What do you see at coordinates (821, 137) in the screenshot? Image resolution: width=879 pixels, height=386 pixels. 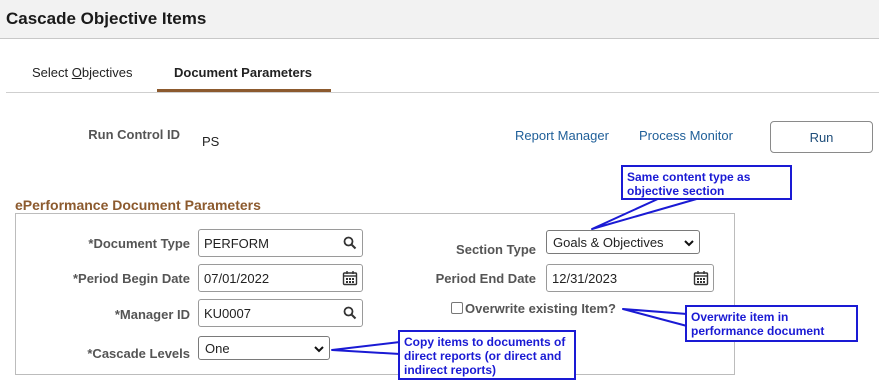 I see `run-button: Run` at bounding box center [821, 137].